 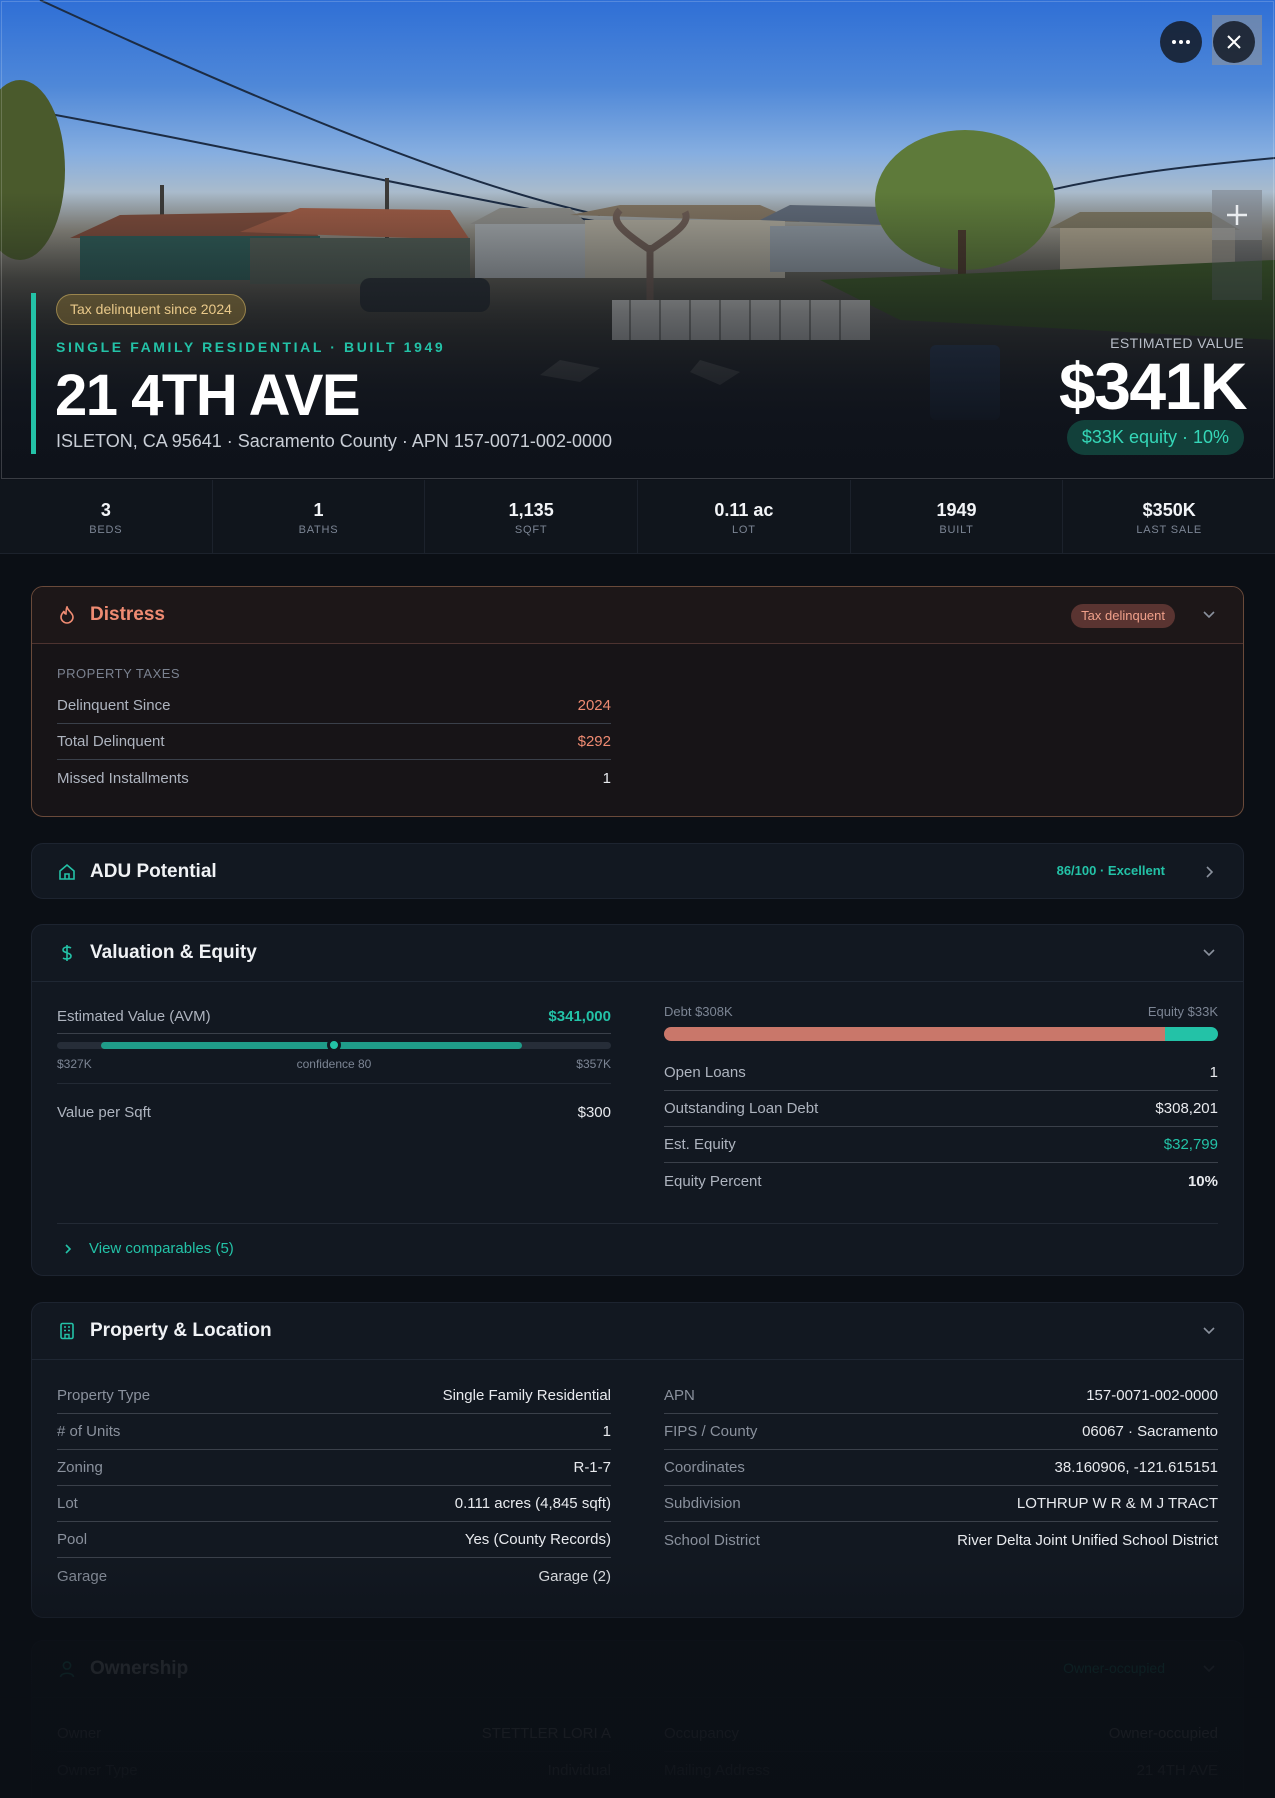 I want to click on adu-score: 86/100 · Excellent, so click(x=1110, y=870).